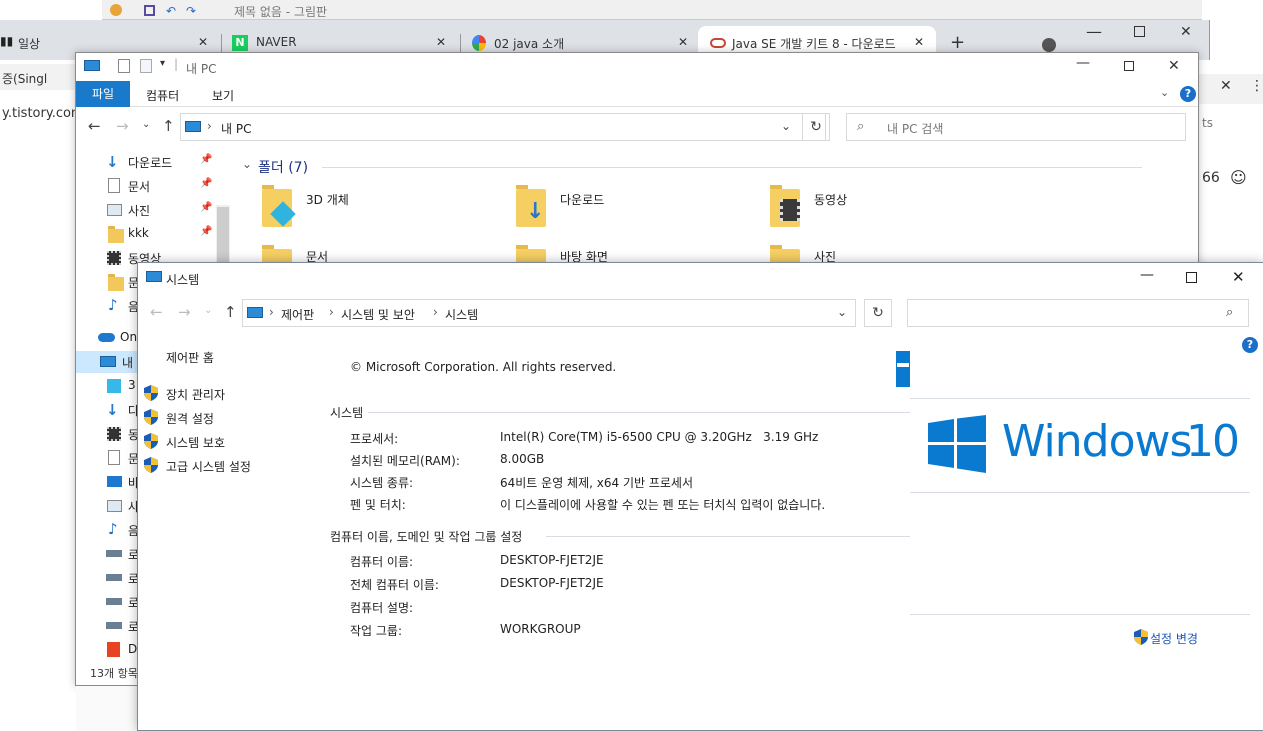  Describe the element at coordinates (271, 312) in the screenshot. I see `path-chevron-icon: ›` at that location.